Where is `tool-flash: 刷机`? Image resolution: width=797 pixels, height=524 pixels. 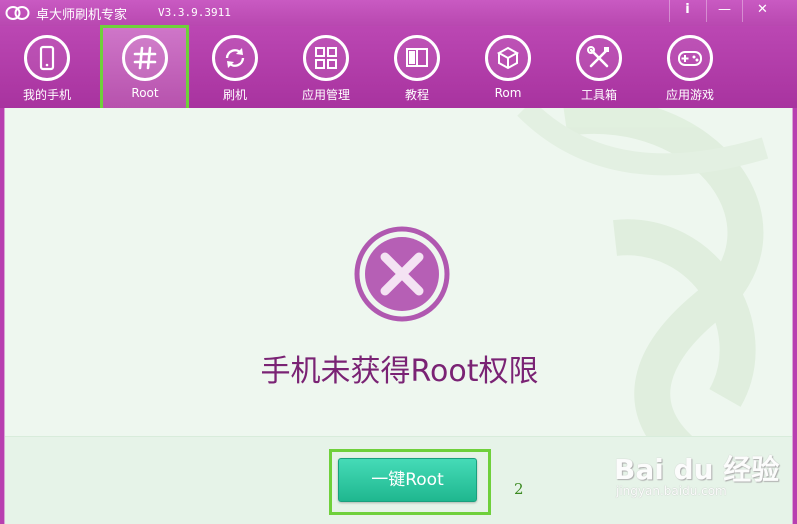 tool-flash: 刷机 is located at coordinates (234, 67).